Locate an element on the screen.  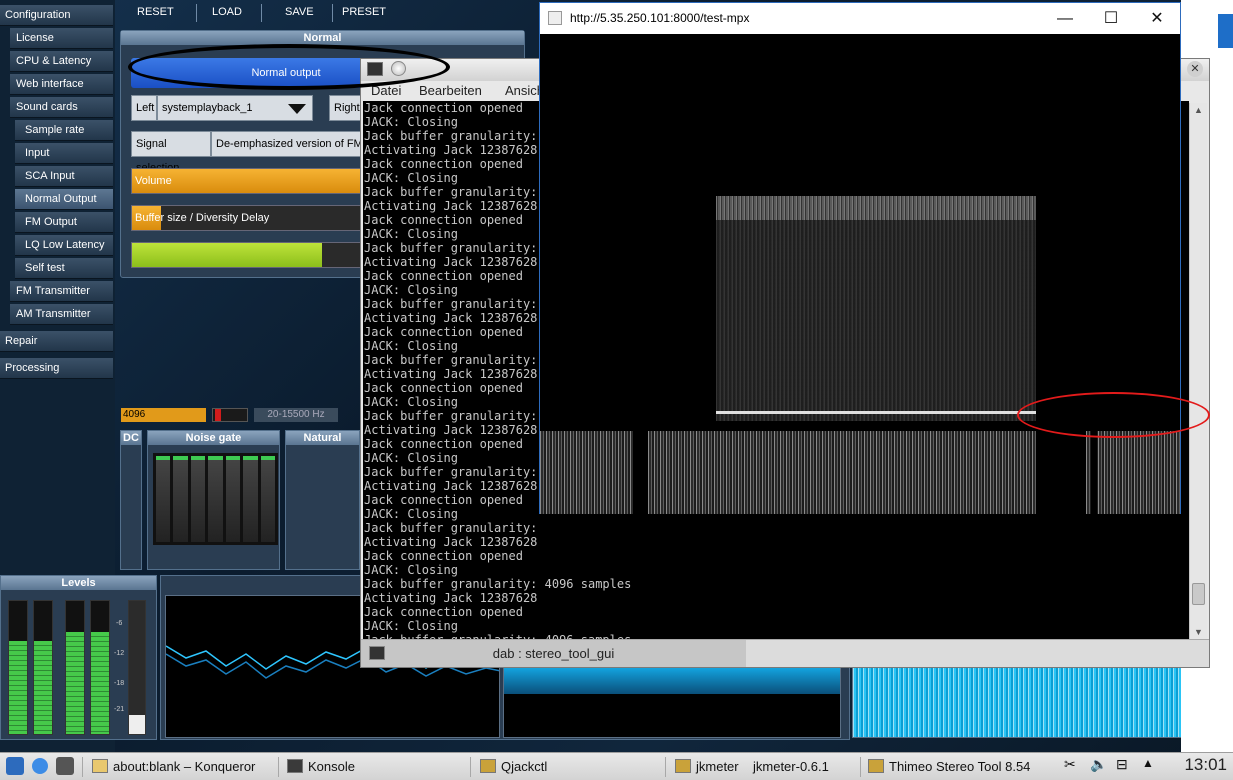
frequency-range: 20-15500 Hz is located at coordinates (296, 415).